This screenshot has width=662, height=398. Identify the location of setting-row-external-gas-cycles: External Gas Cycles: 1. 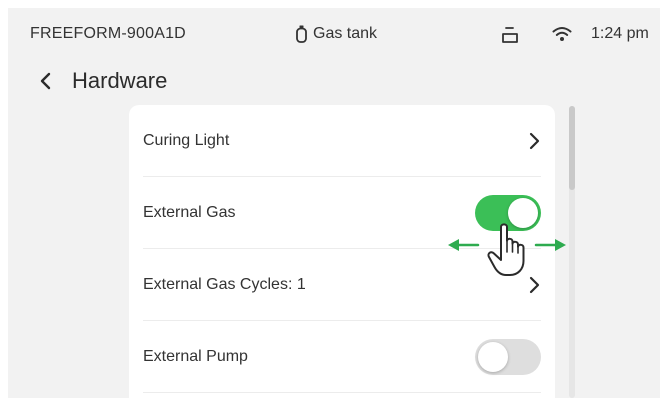
(342, 285).